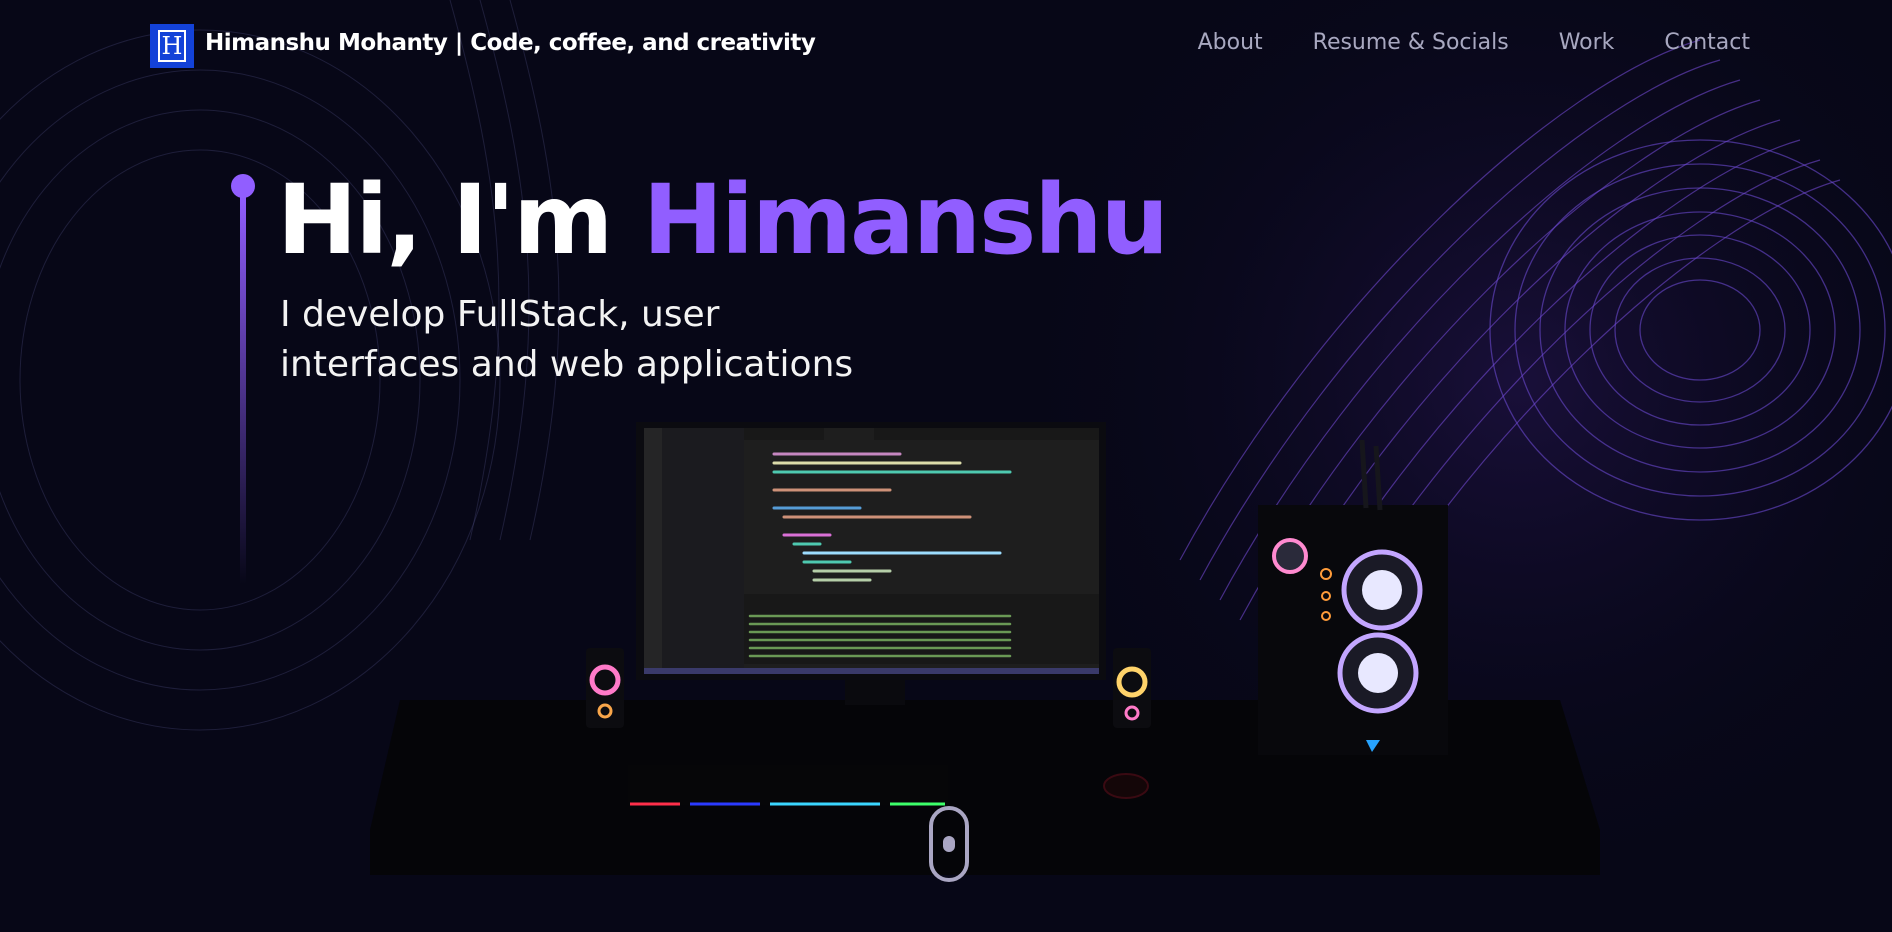 The image size is (1892, 932). I want to click on scroll-knob, so click(949, 844).